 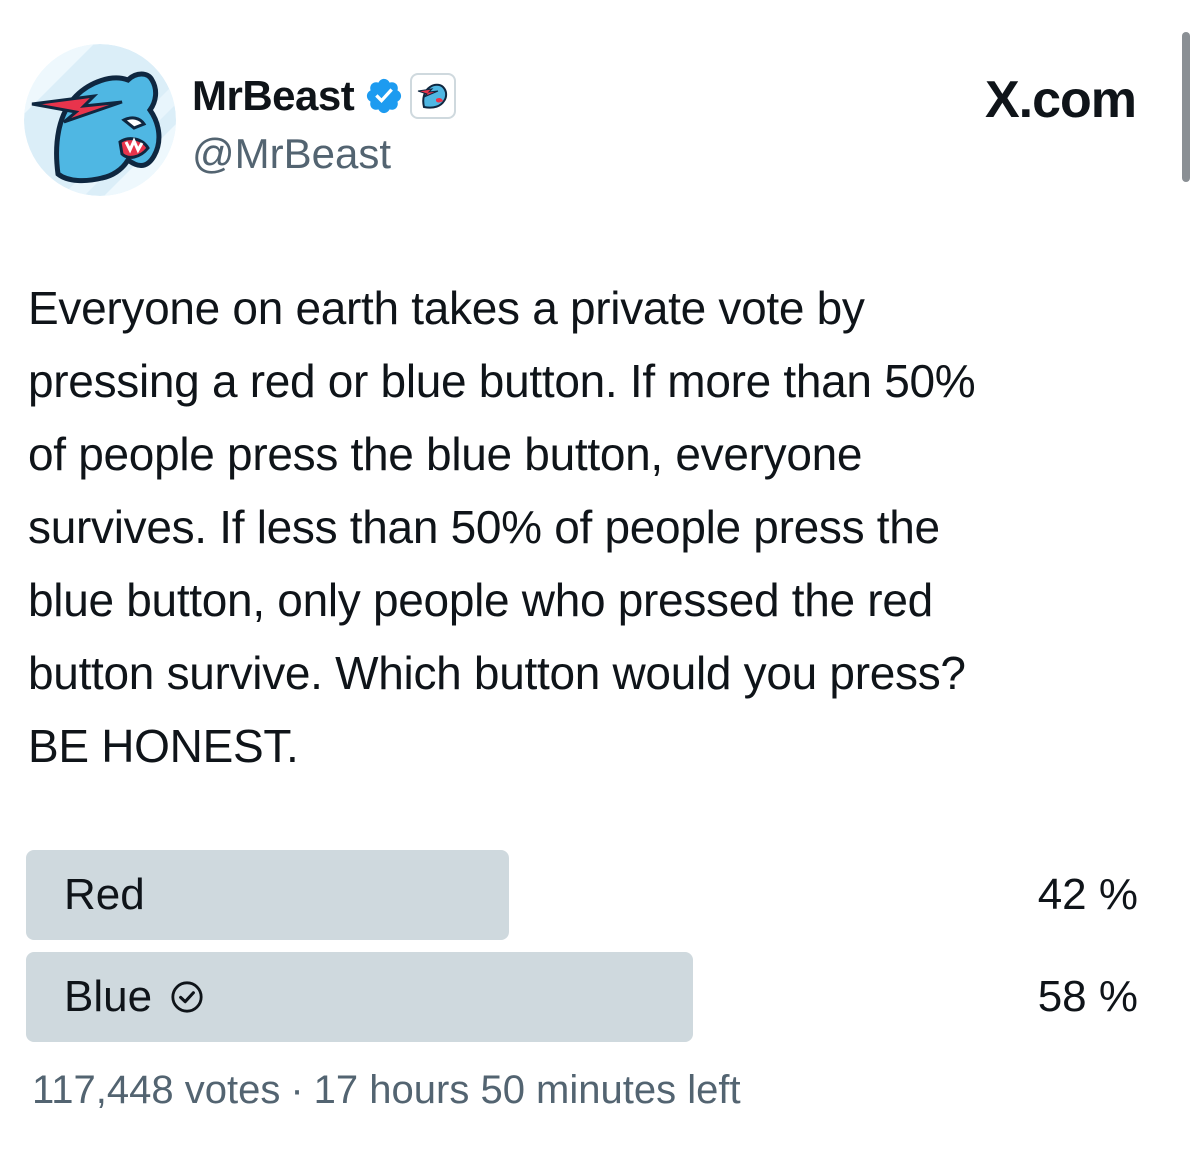 I want to click on poll-option-label: Red, so click(x=104, y=895).